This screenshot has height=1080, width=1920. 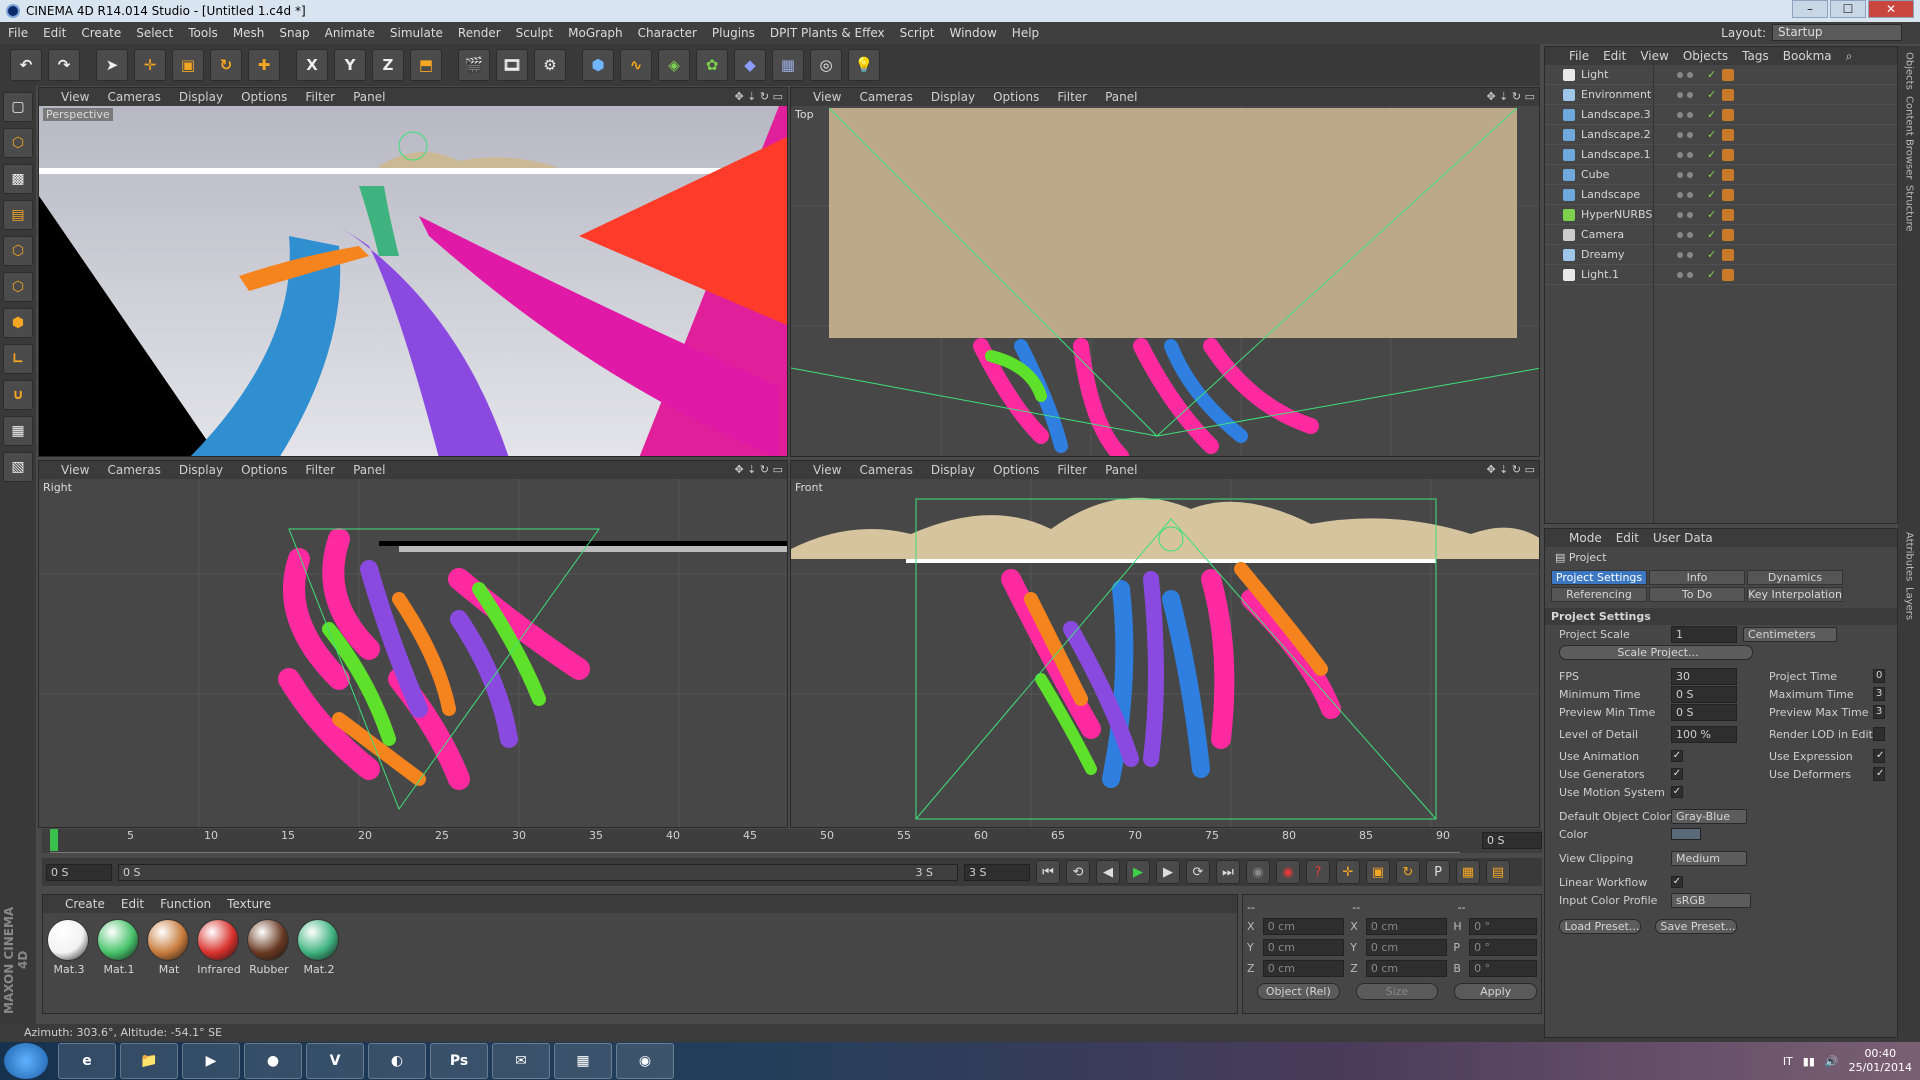 What do you see at coordinates (369, 97) in the screenshot?
I see `vp-menu-panel: Panel` at bounding box center [369, 97].